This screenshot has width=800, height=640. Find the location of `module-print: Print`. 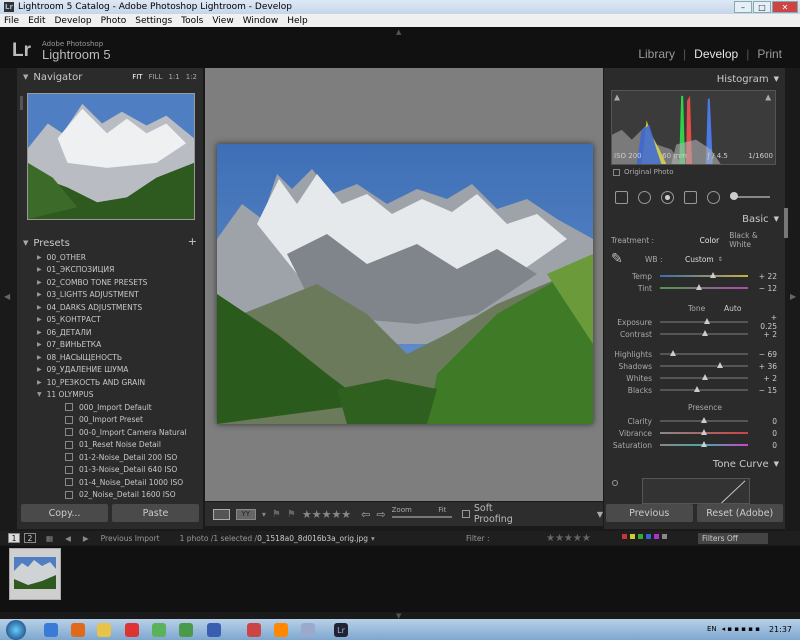

module-print: Print is located at coordinates (769, 54).